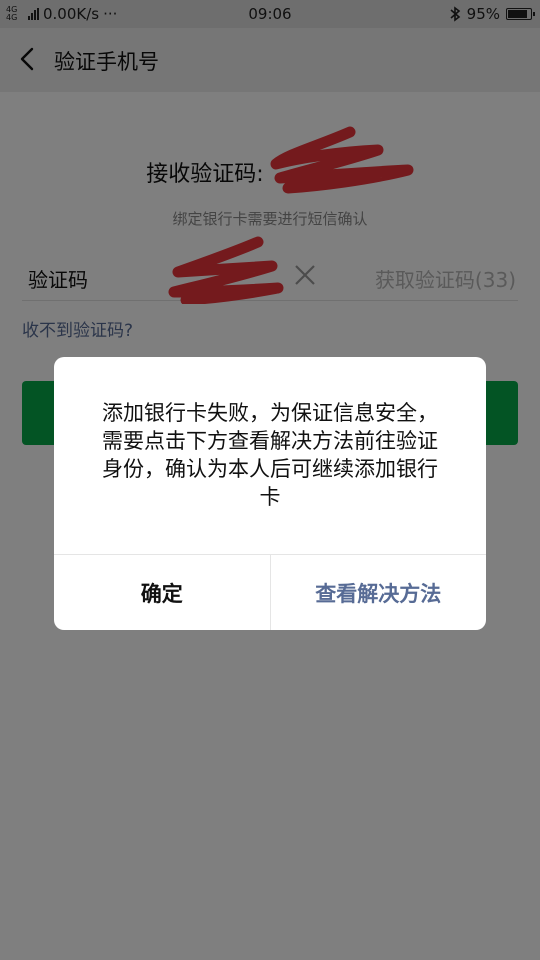 The width and height of the screenshot is (540, 960). Describe the element at coordinates (162, 592) in the screenshot. I see `confirm-button: 确定` at that location.